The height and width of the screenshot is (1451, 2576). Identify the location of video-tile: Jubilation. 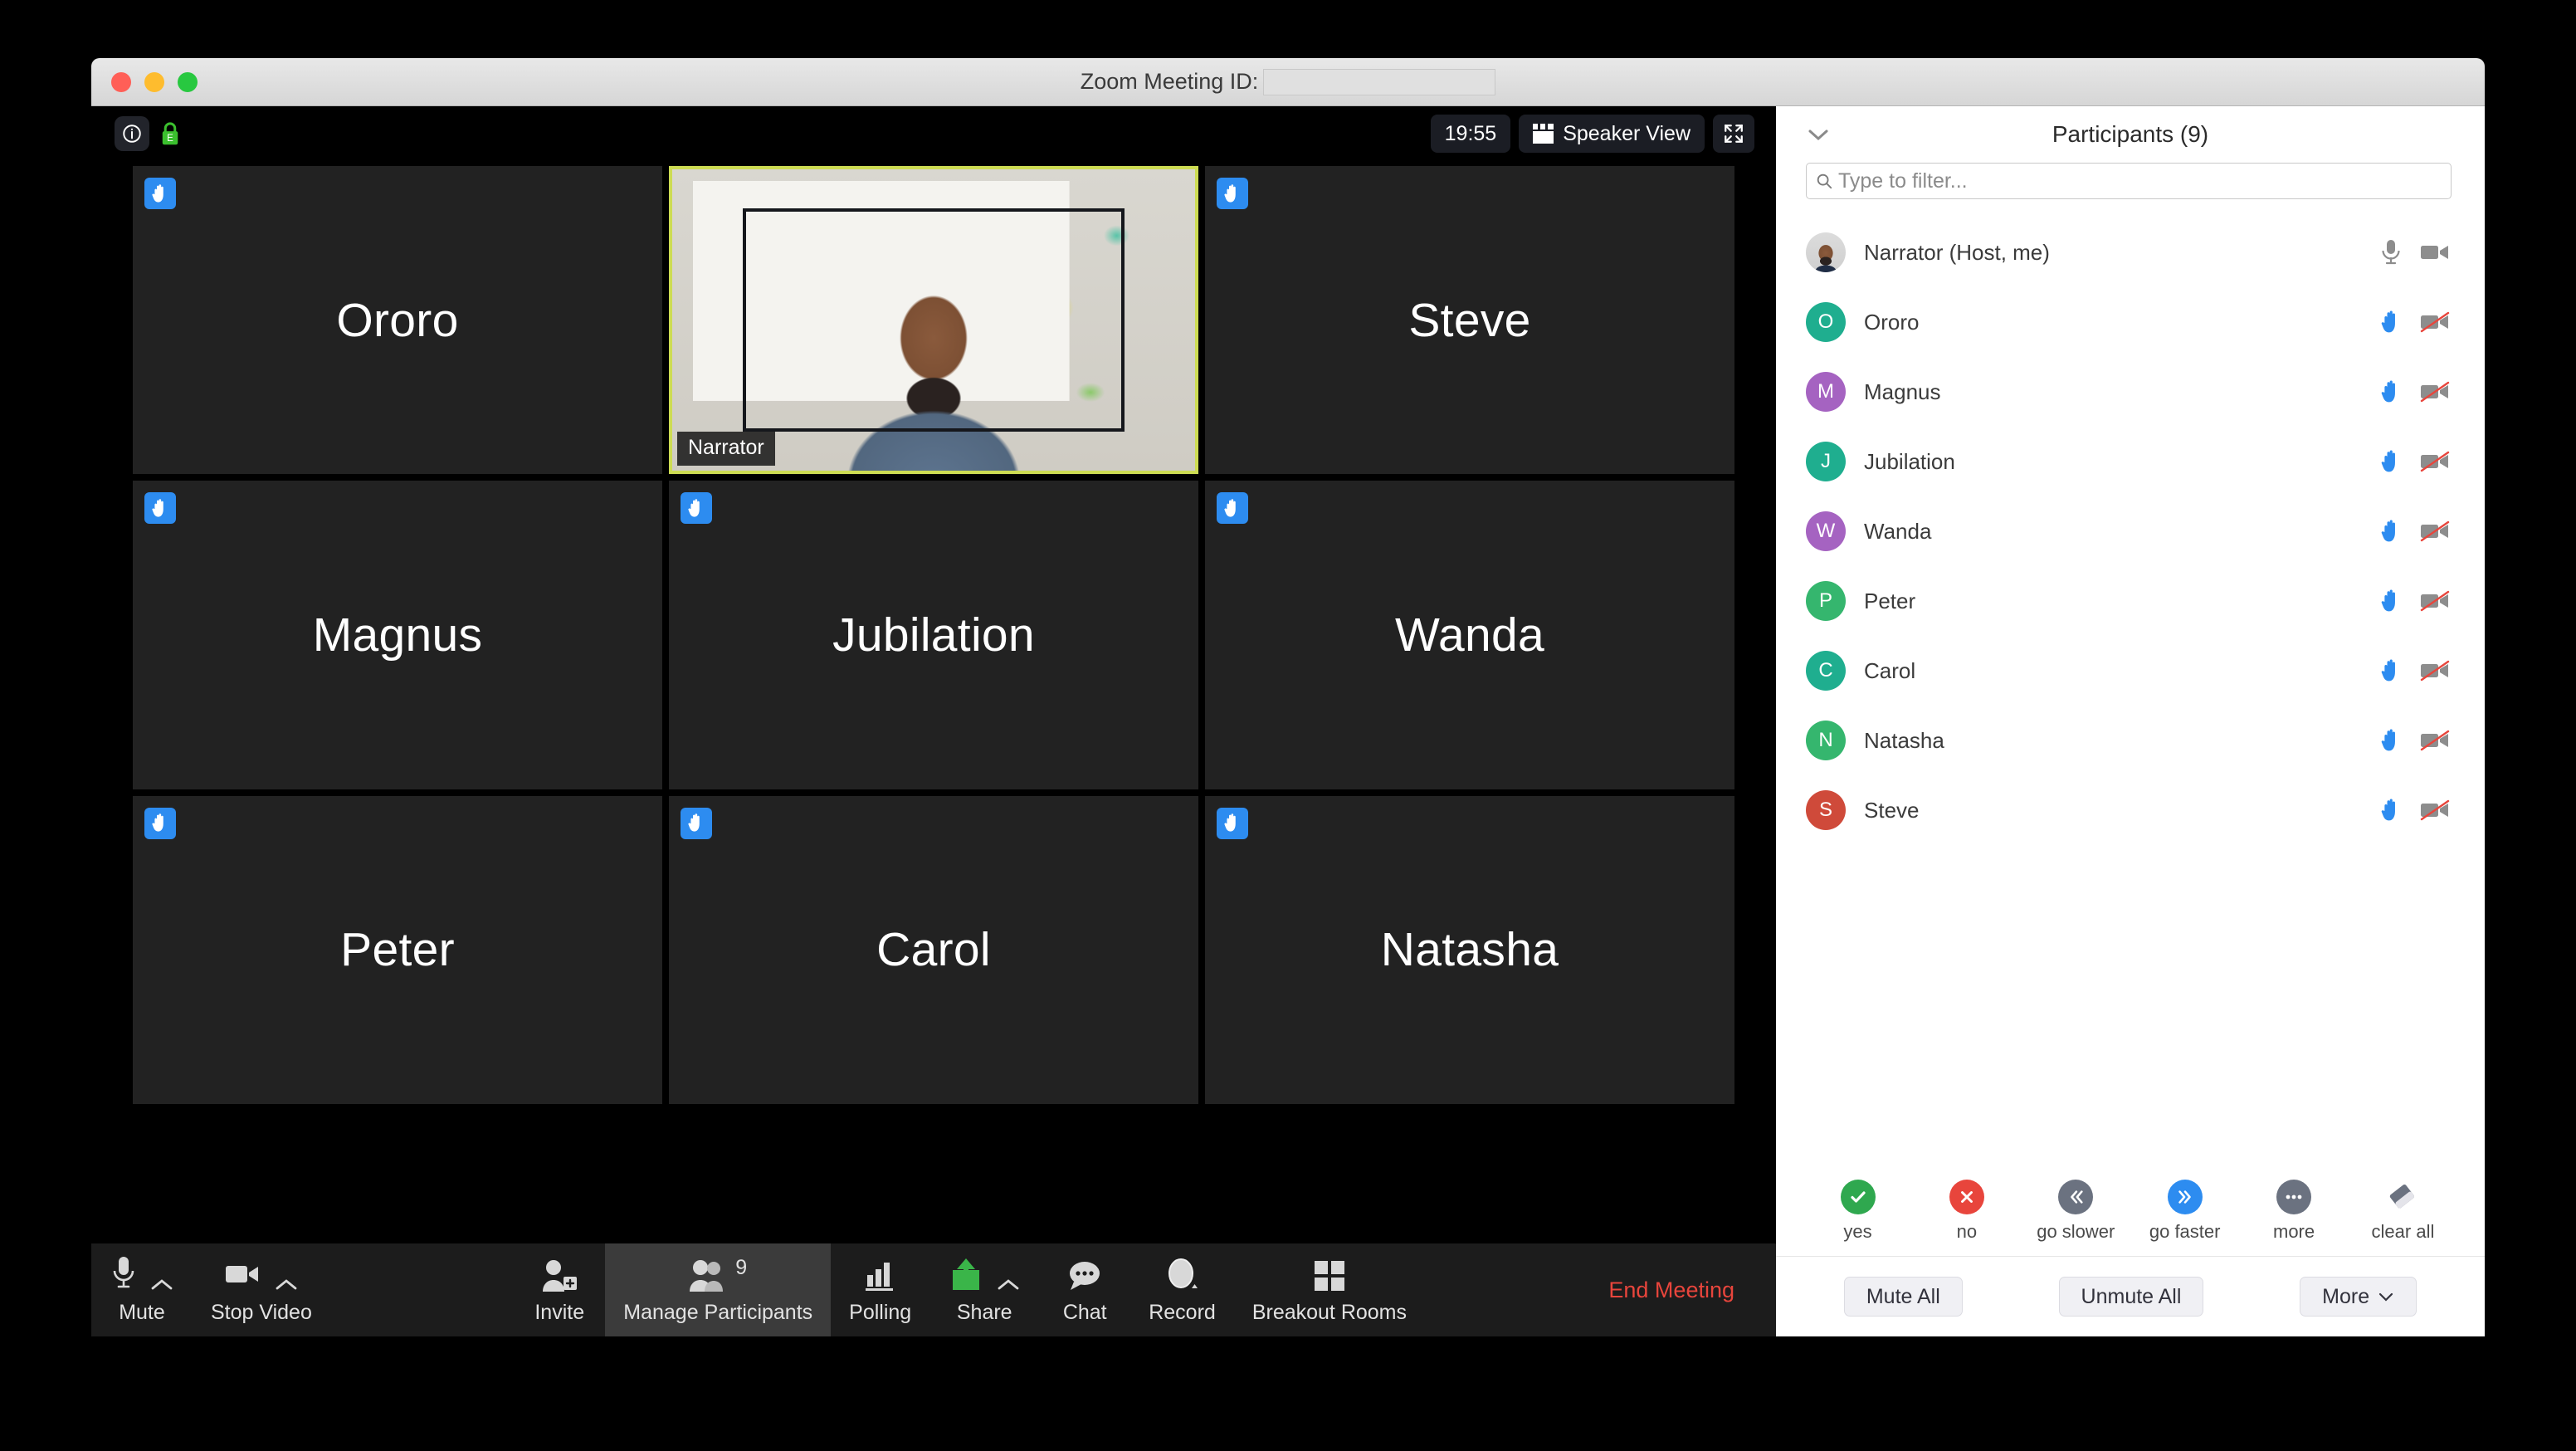
(934, 635).